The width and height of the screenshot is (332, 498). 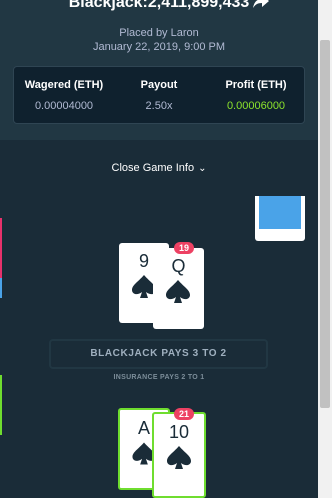 What do you see at coordinates (159, 106) in the screenshot?
I see `payout-value: 2.50x` at bounding box center [159, 106].